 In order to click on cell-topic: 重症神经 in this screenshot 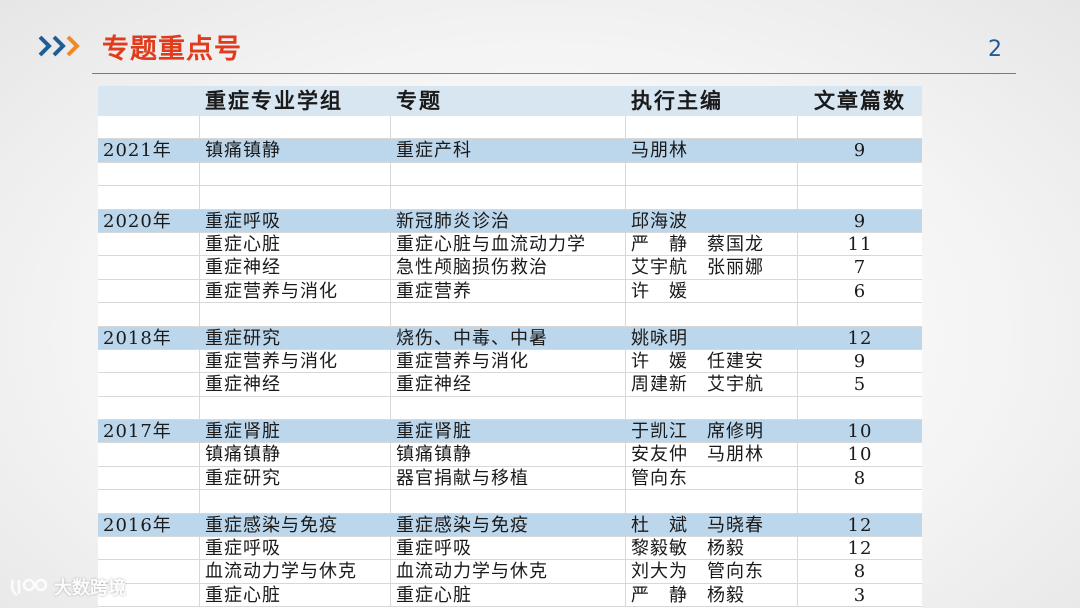, I will do `click(508, 385)`.